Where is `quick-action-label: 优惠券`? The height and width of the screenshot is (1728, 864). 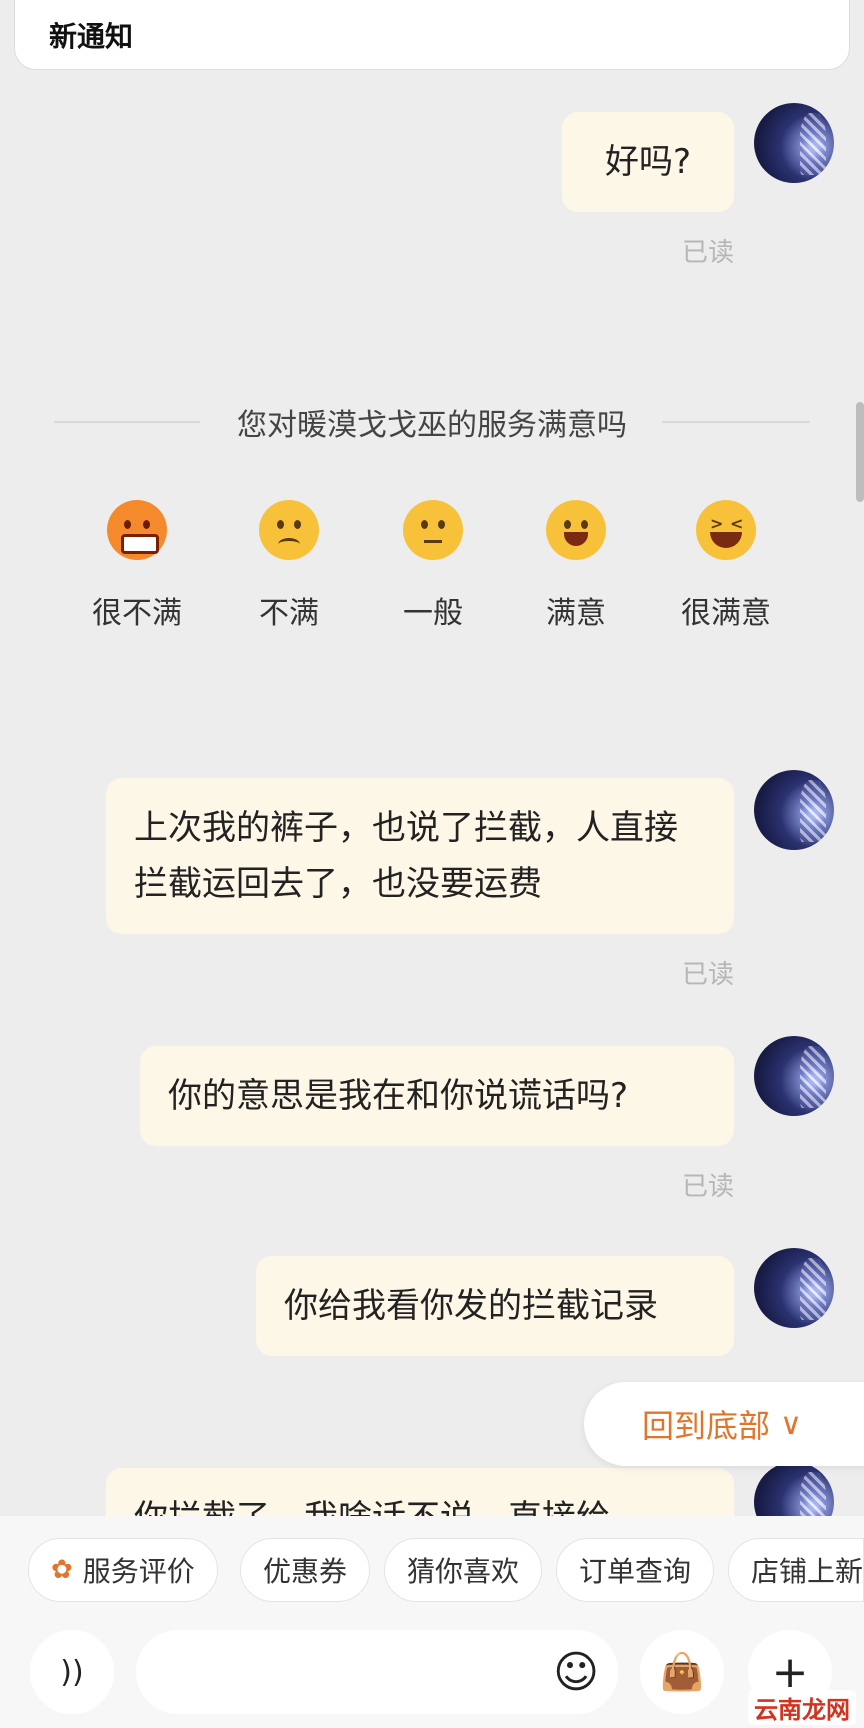 quick-action-label: 优惠券 is located at coordinates (305, 1571).